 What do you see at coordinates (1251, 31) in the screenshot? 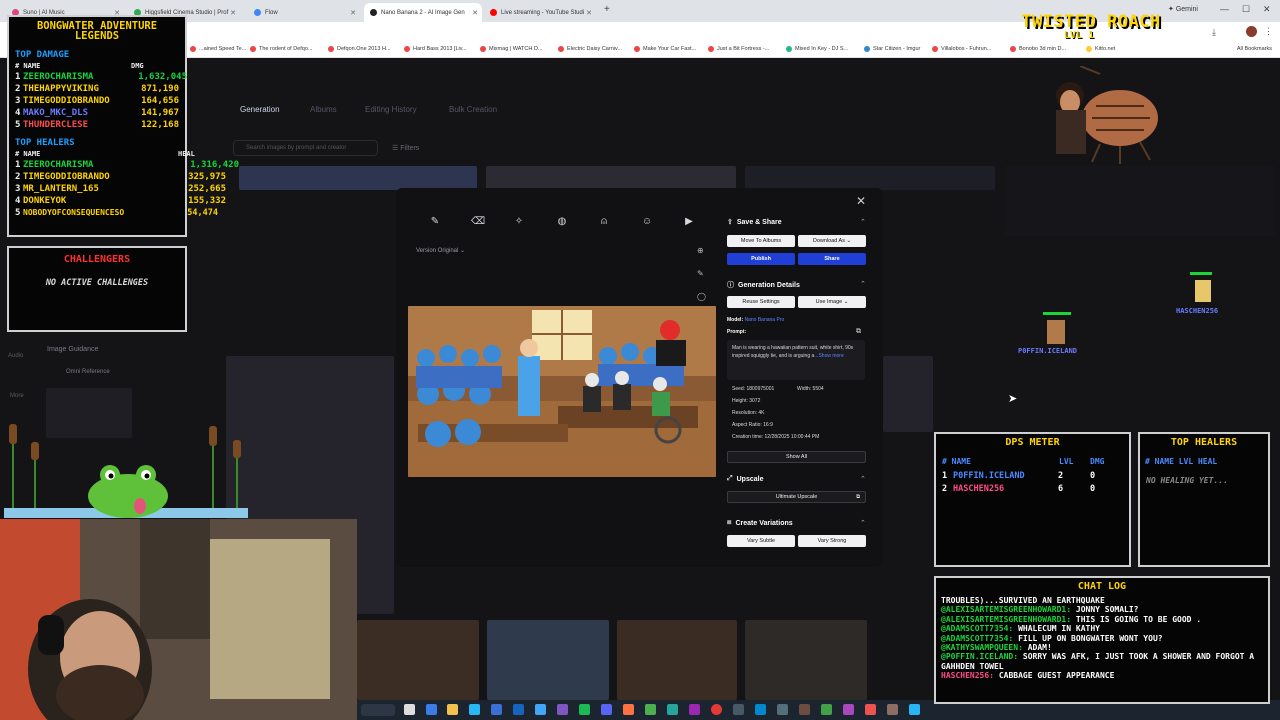
I see `avatar` at bounding box center [1251, 31].